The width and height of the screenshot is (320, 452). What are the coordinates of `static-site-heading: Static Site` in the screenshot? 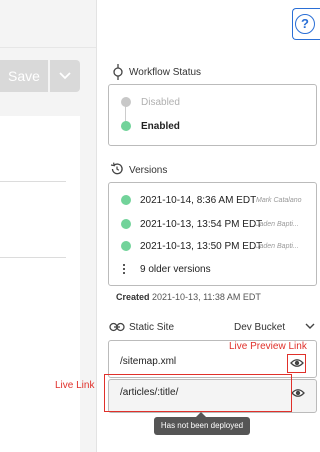 It's located at (152, 327).